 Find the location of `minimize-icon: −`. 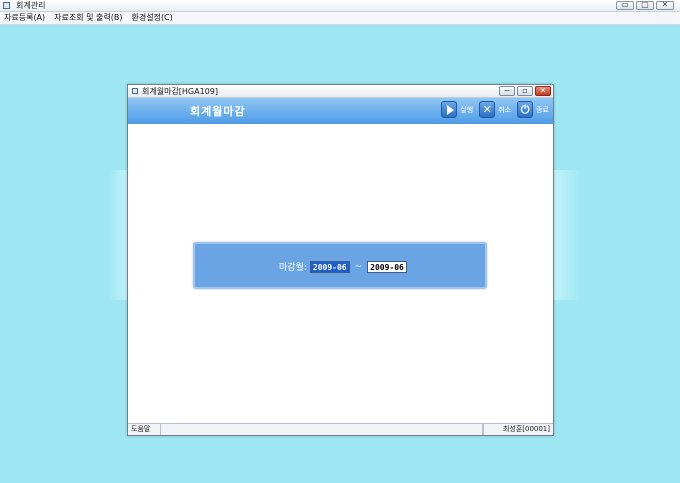

minimize-icon: − is located at coordinates (507, 90).